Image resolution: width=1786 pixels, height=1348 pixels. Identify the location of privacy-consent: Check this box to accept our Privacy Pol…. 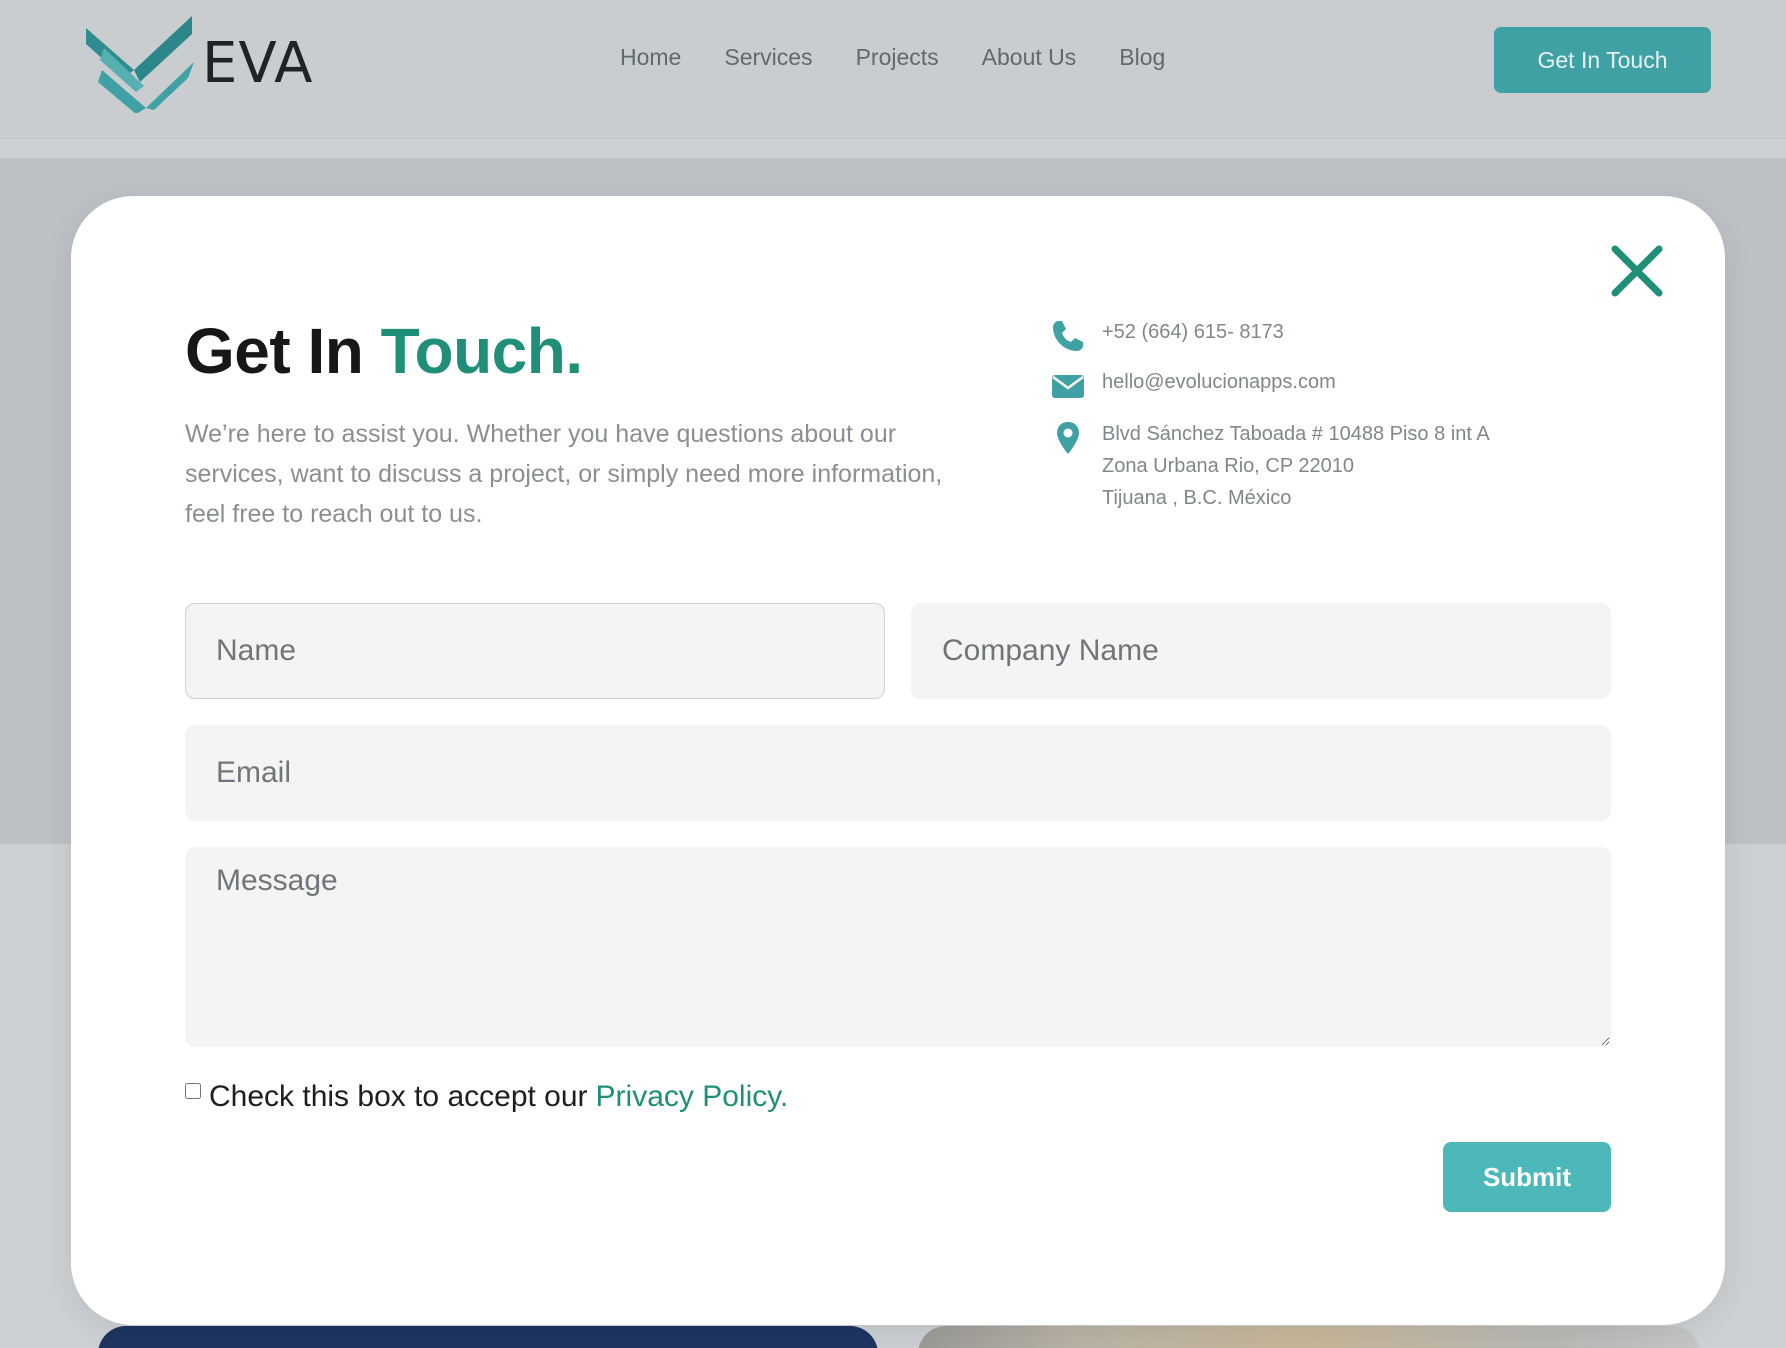
(486, 1097).